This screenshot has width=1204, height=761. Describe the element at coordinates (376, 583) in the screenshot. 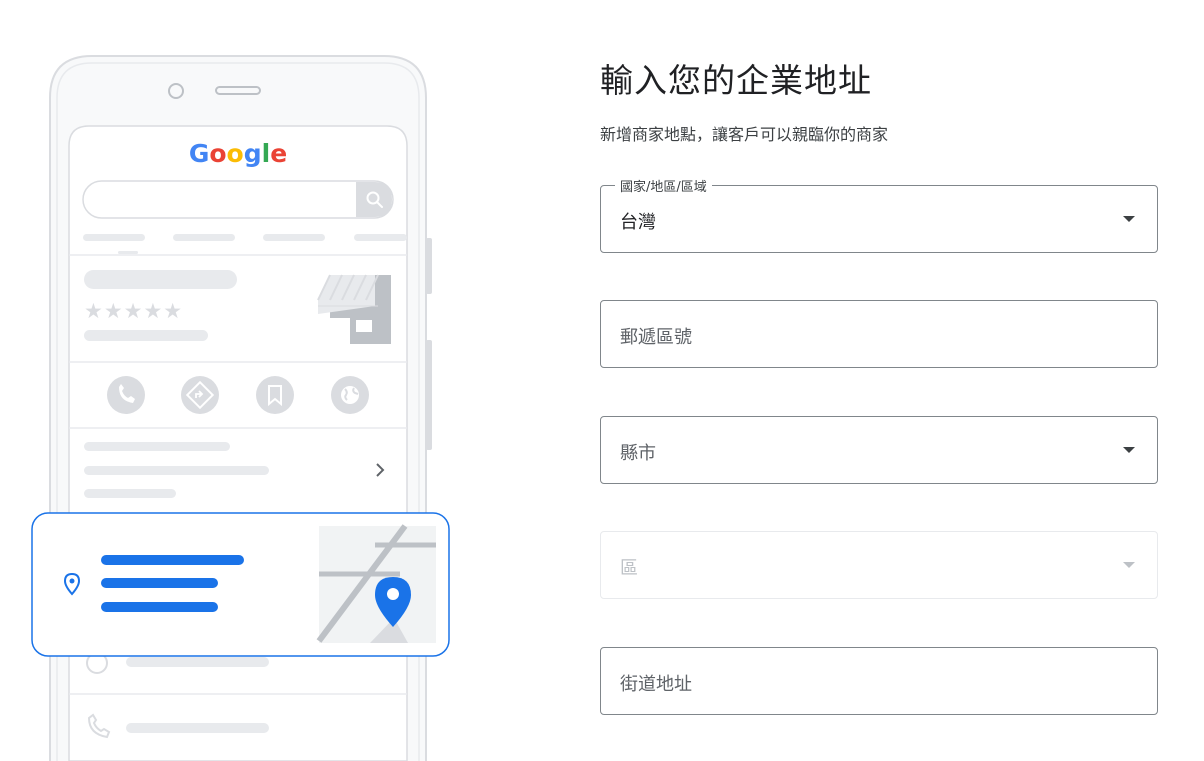

I see `map-thumbnail` at that location.